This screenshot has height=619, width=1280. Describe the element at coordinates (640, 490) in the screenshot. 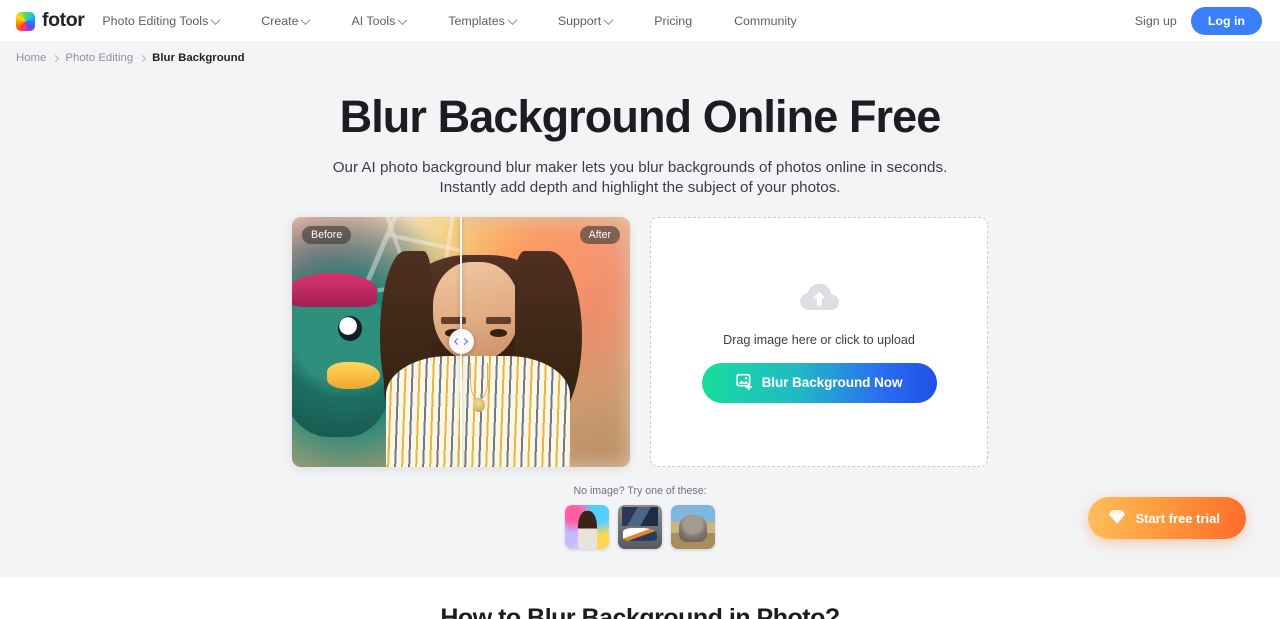

I see `sample-images-label: No image? Try one of these:` at that location.